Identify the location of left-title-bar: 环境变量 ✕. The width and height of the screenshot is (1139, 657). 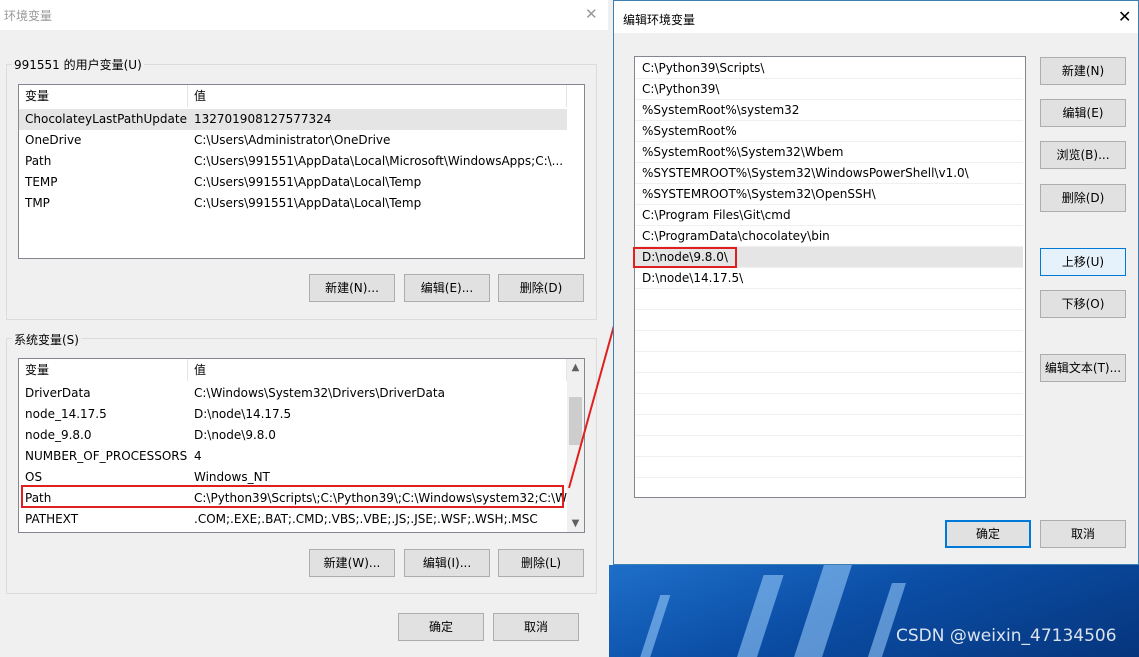
(304, 15).